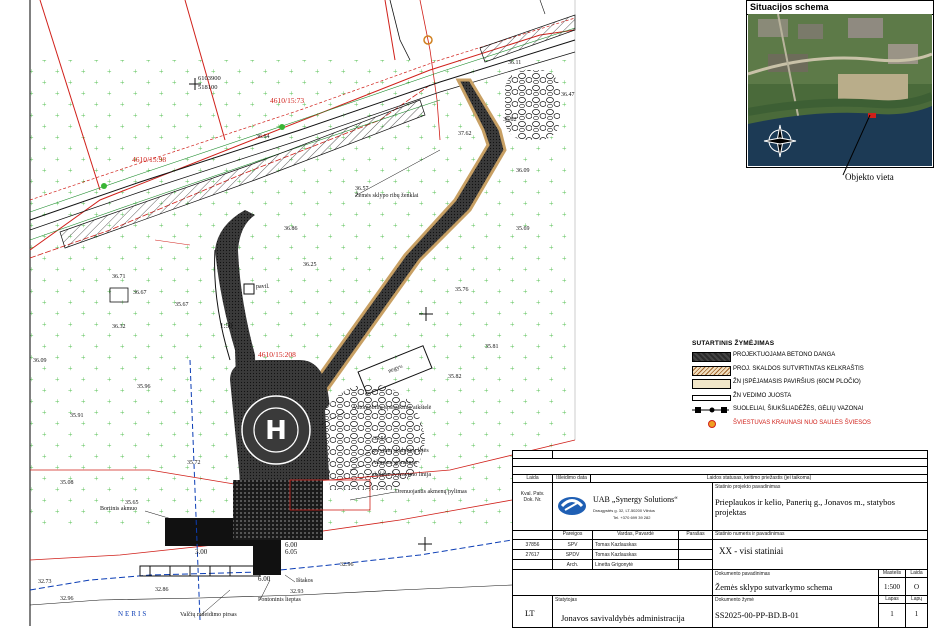 The width and height of the screenshot is (950, 628). Describe the element at coordinates (916, 614) in the screenshot. I see `sheet-count: 1` at that location.